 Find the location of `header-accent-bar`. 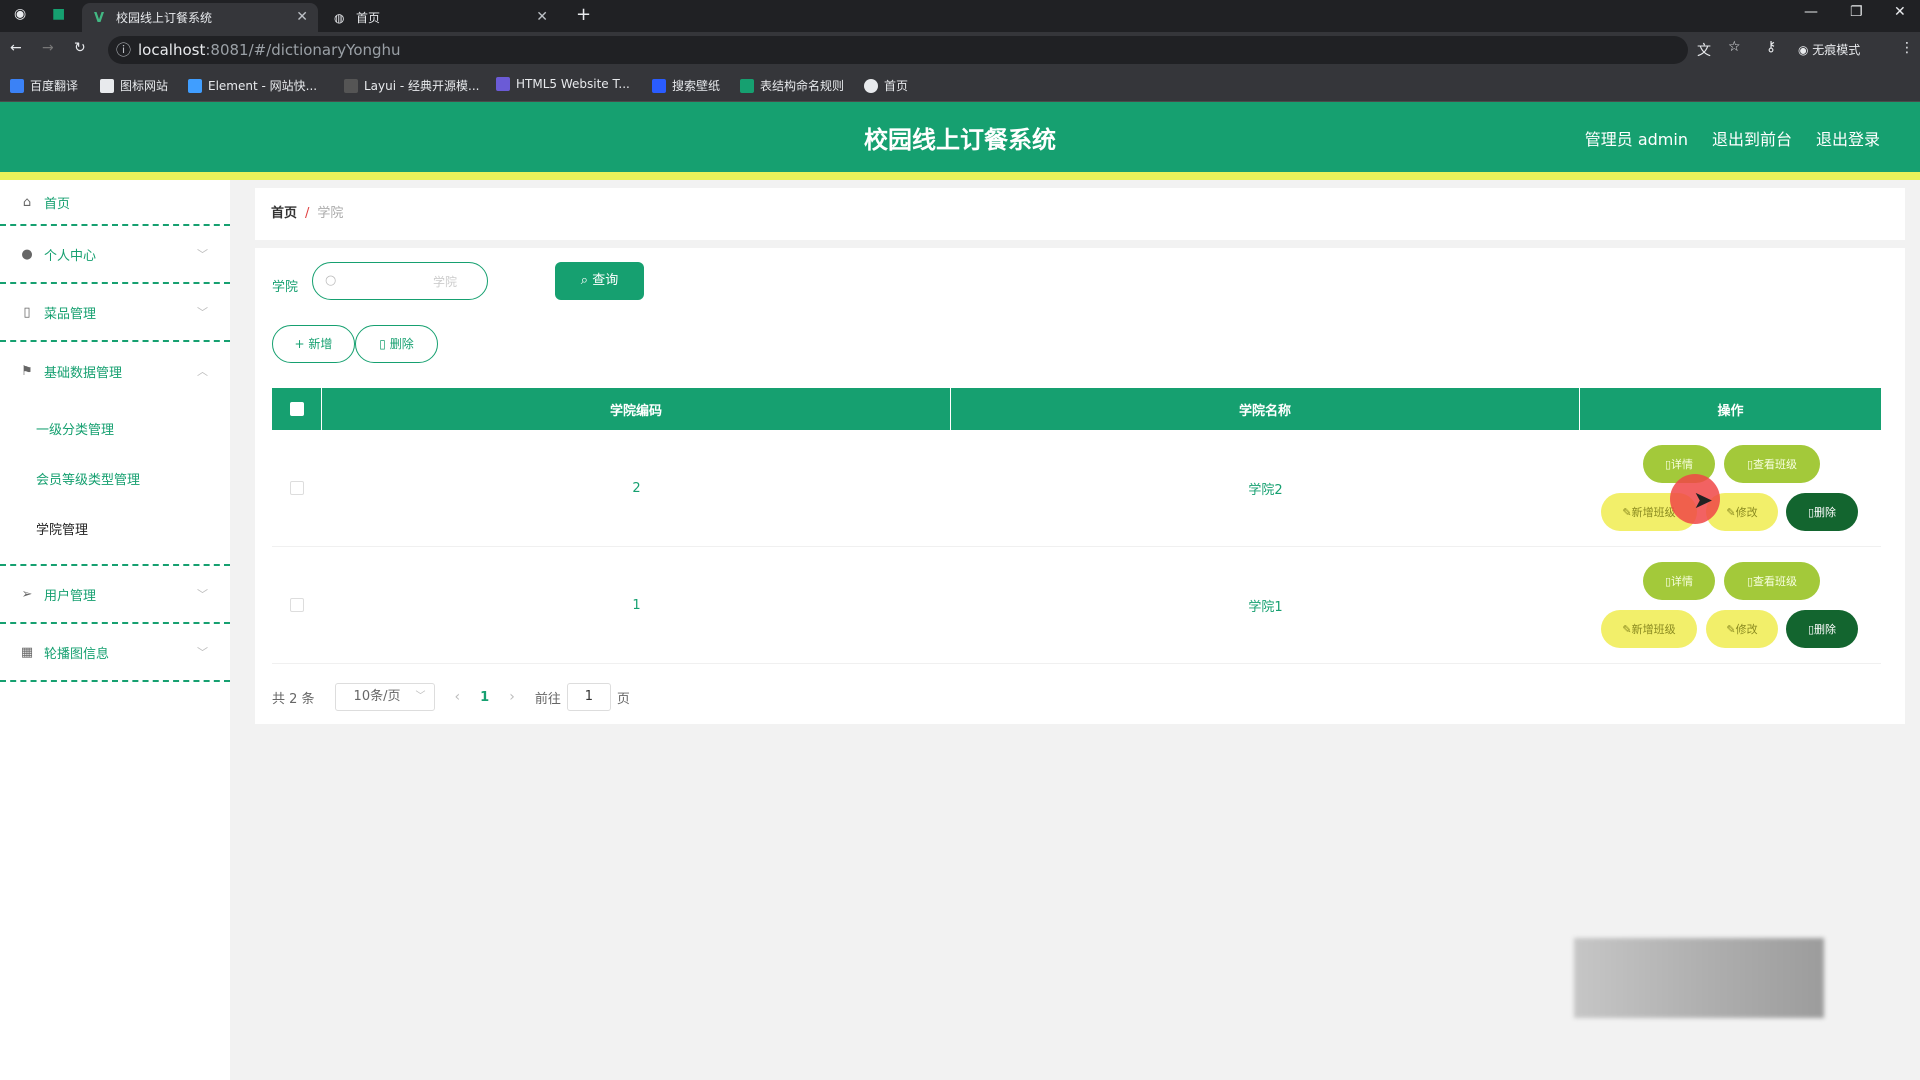

header-accent-bar is located at coordinates (960, 176).